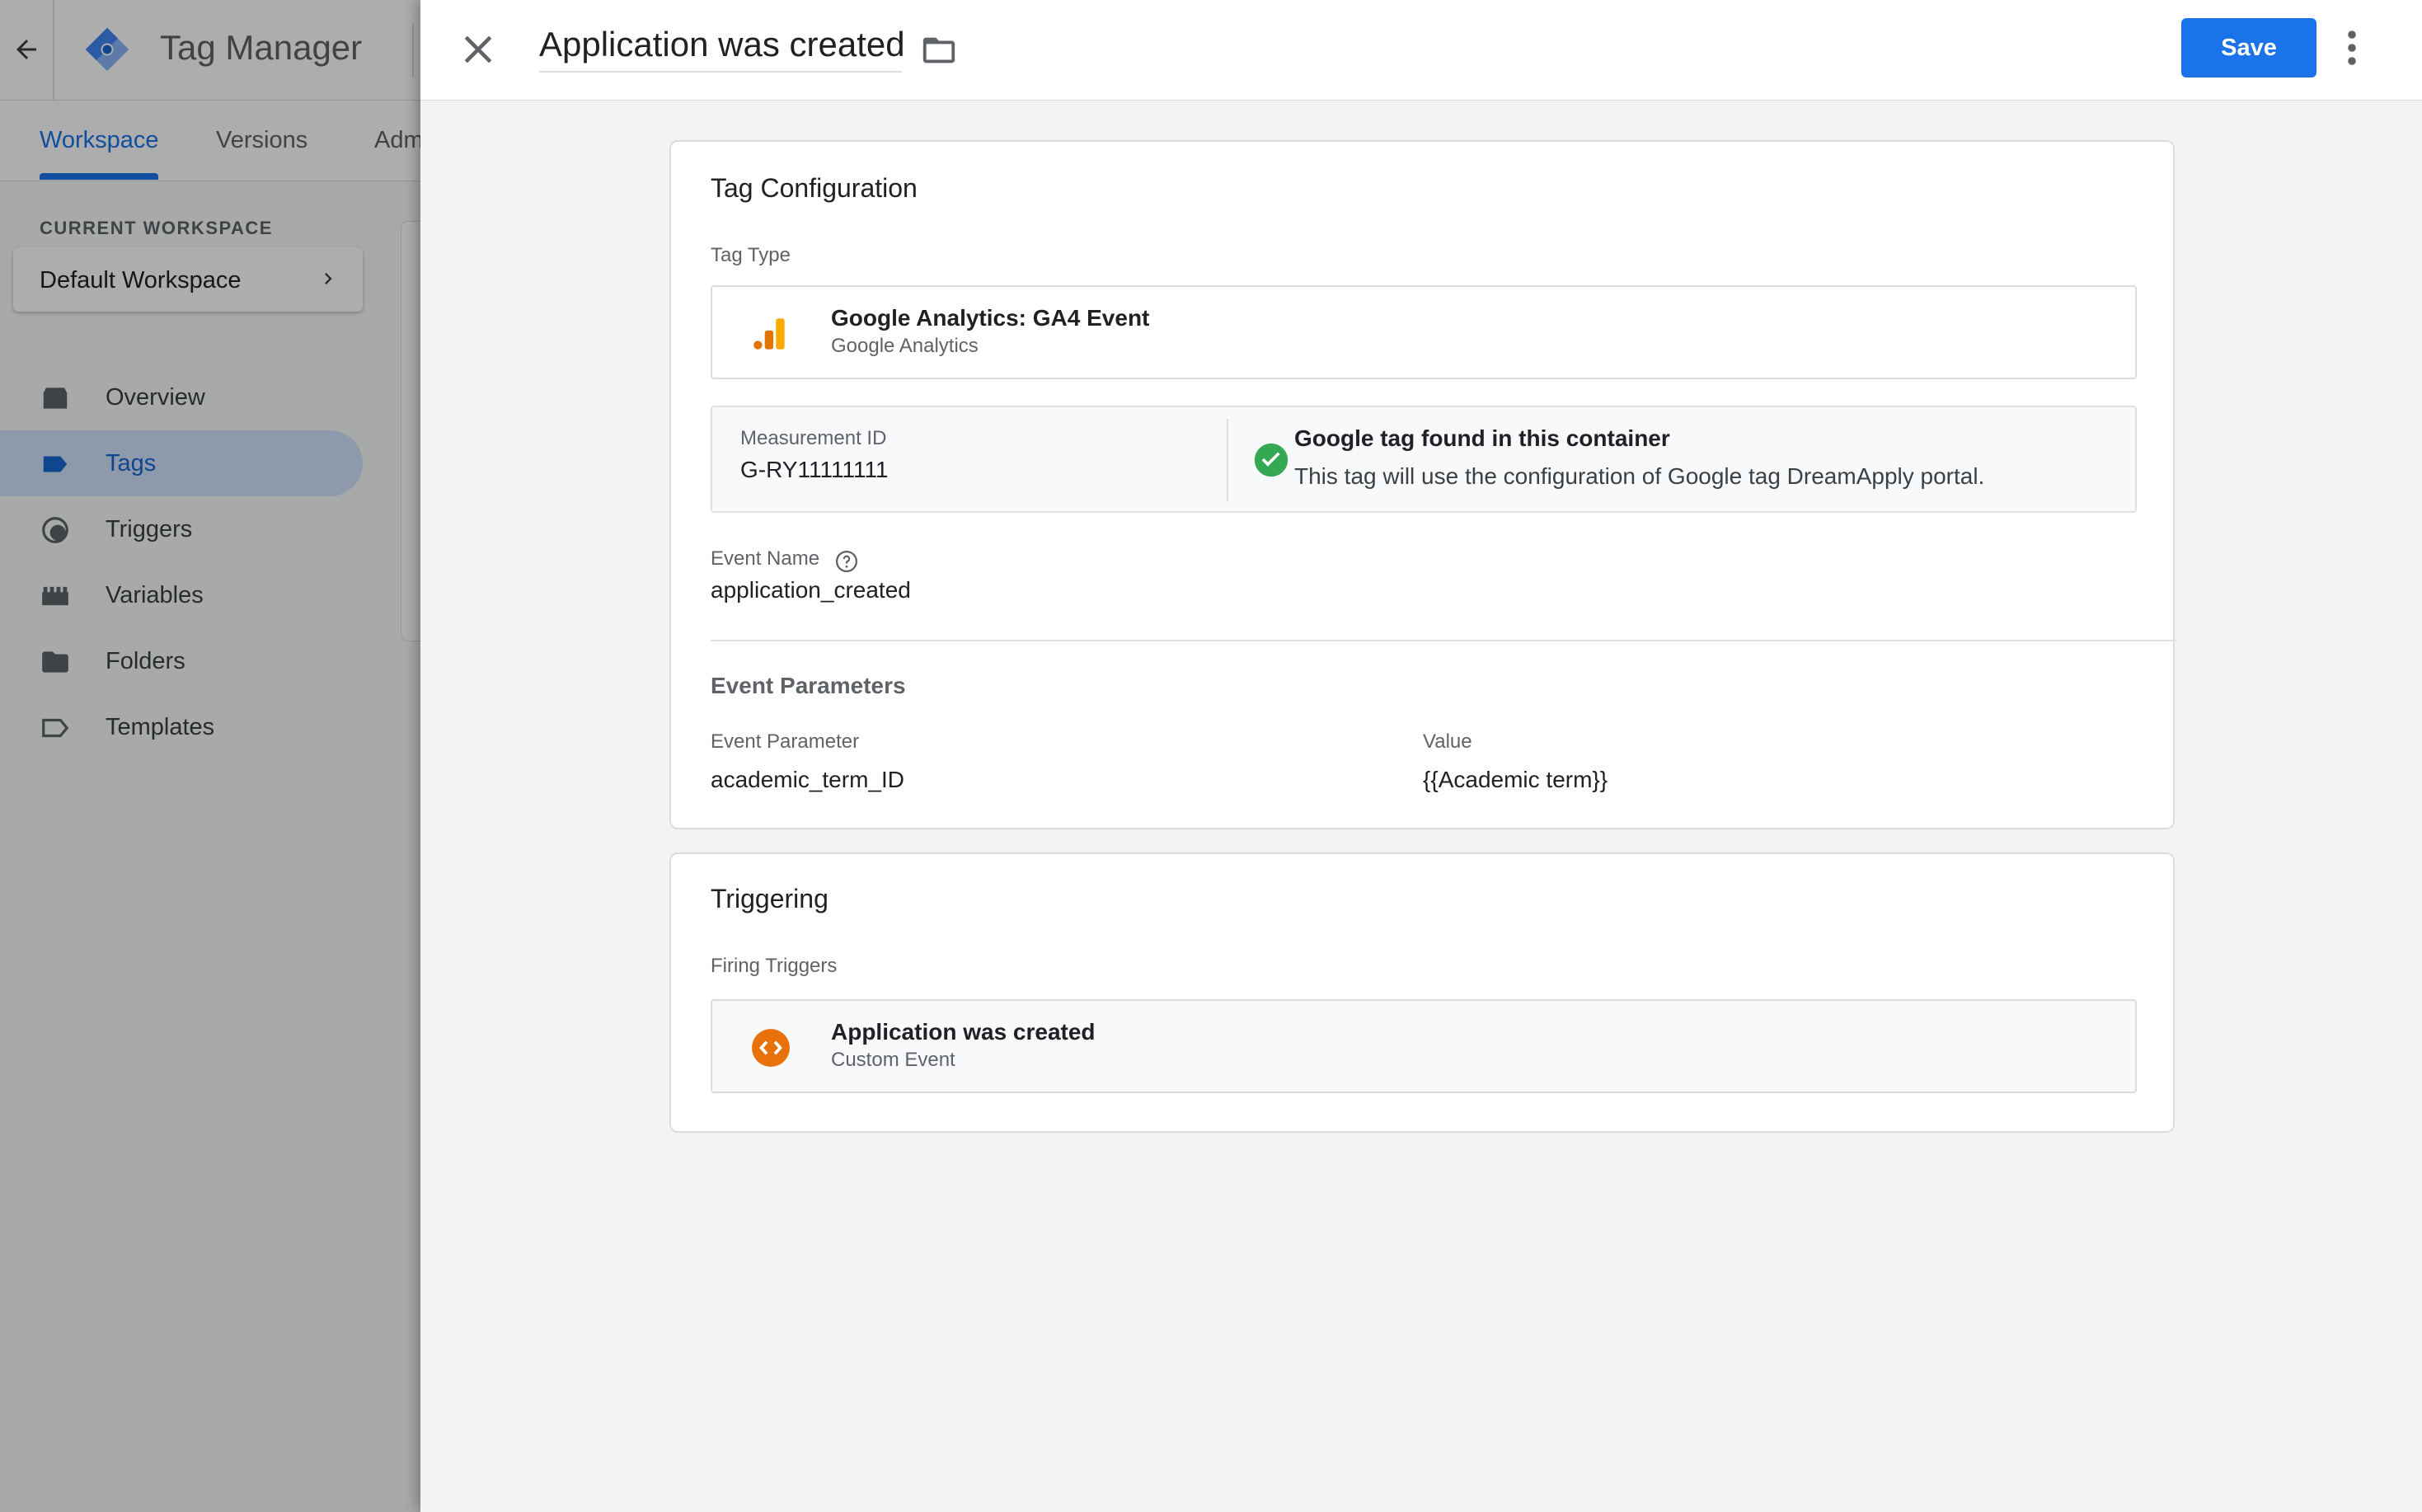 The width and height of the screenshot is (2422, 1512). I want to click on trigger-type: Custom Event, so click(893, 1060).